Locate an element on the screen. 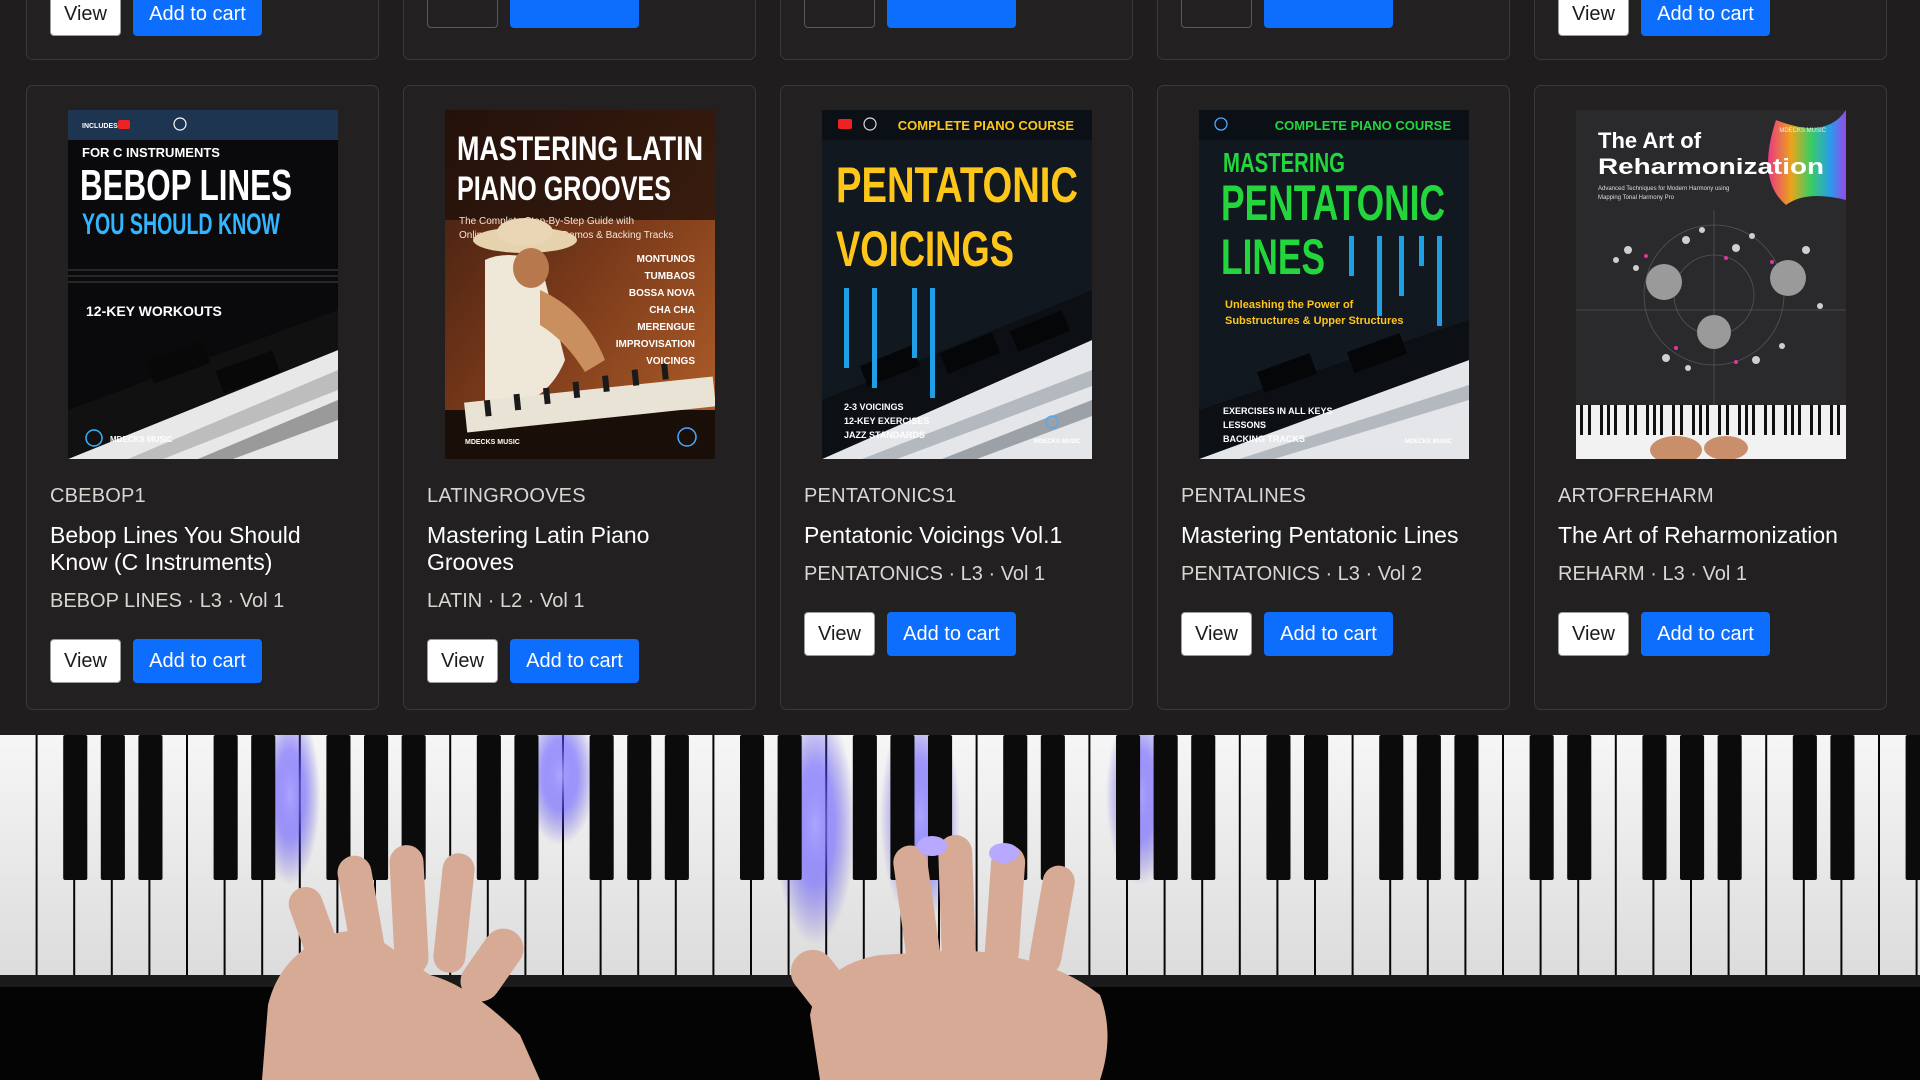 The width and height of the screenshot is (1920, 1080). cover-tagline: 12-KEY WORKOUTS is located at coordinates (154, 311).